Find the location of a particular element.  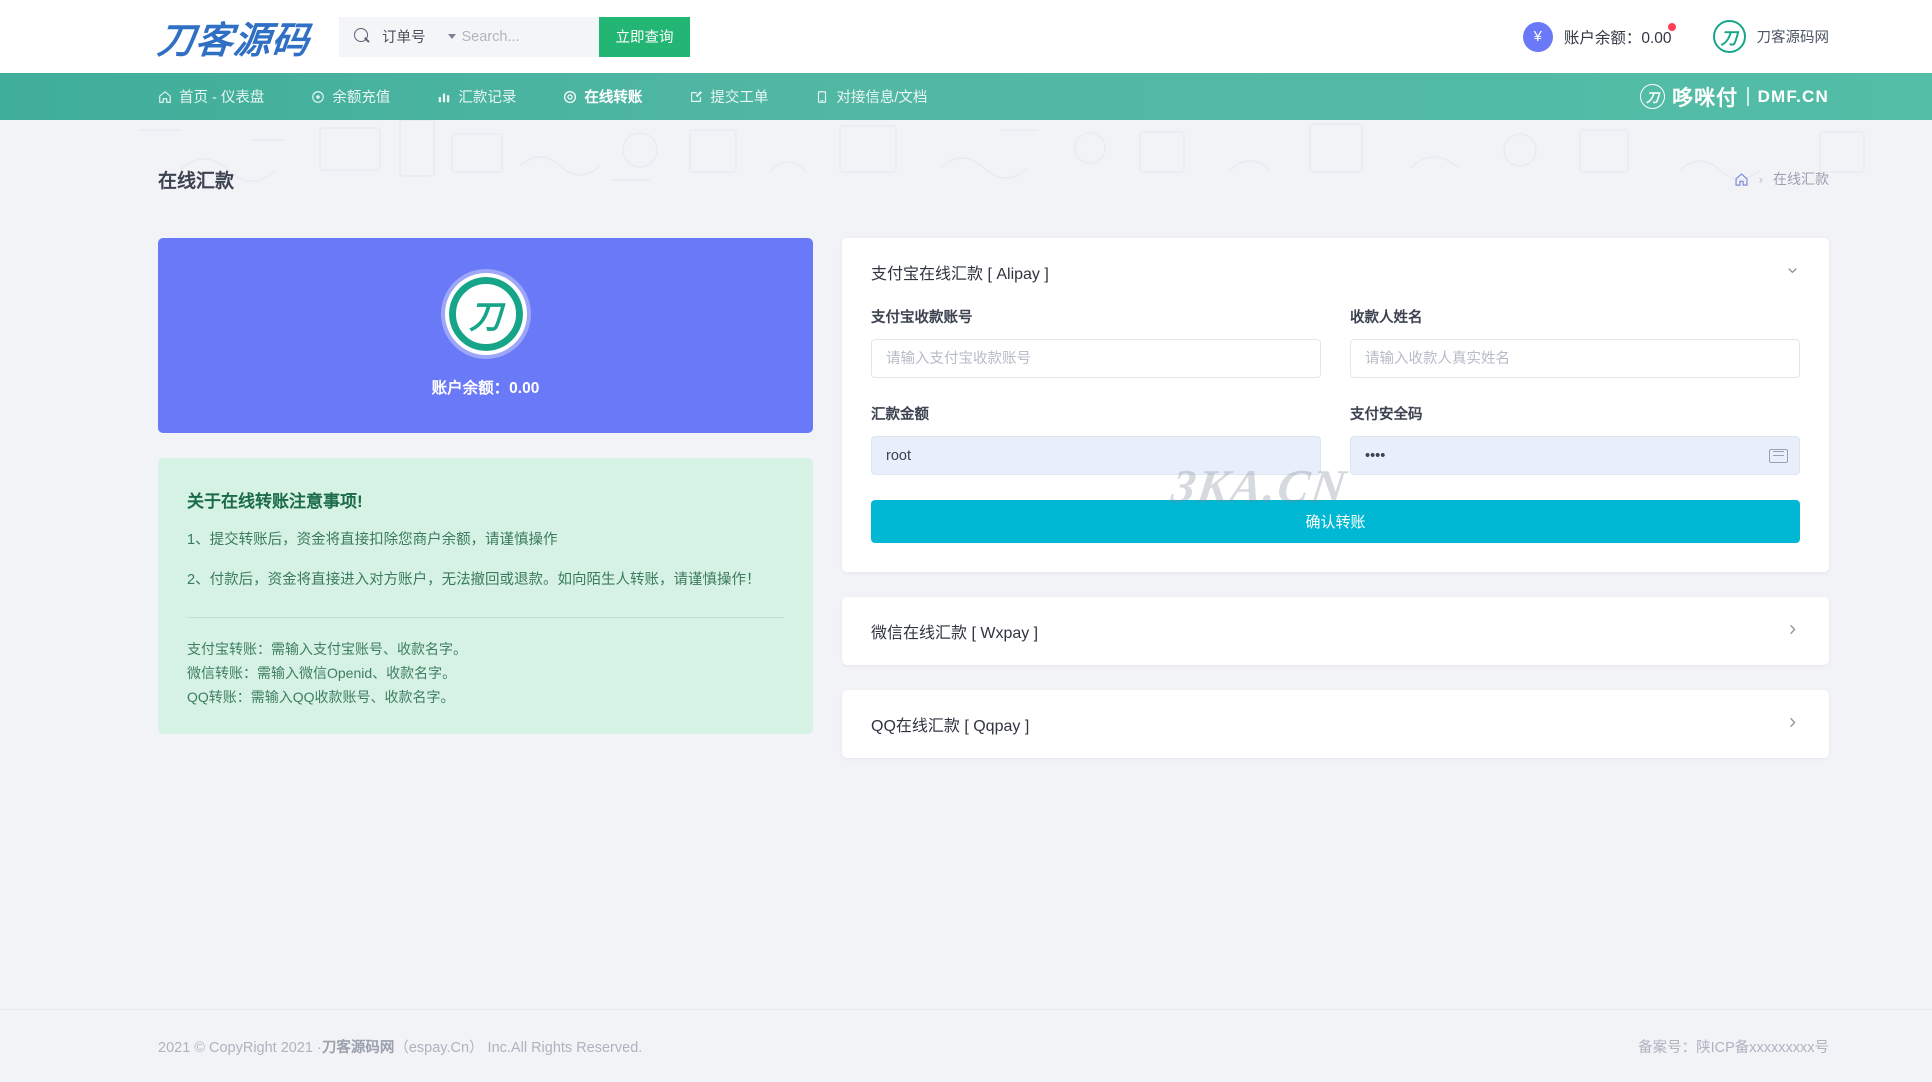

page-header: 在线汇款 › 在线汇款 is located at coordinates (966, 179).